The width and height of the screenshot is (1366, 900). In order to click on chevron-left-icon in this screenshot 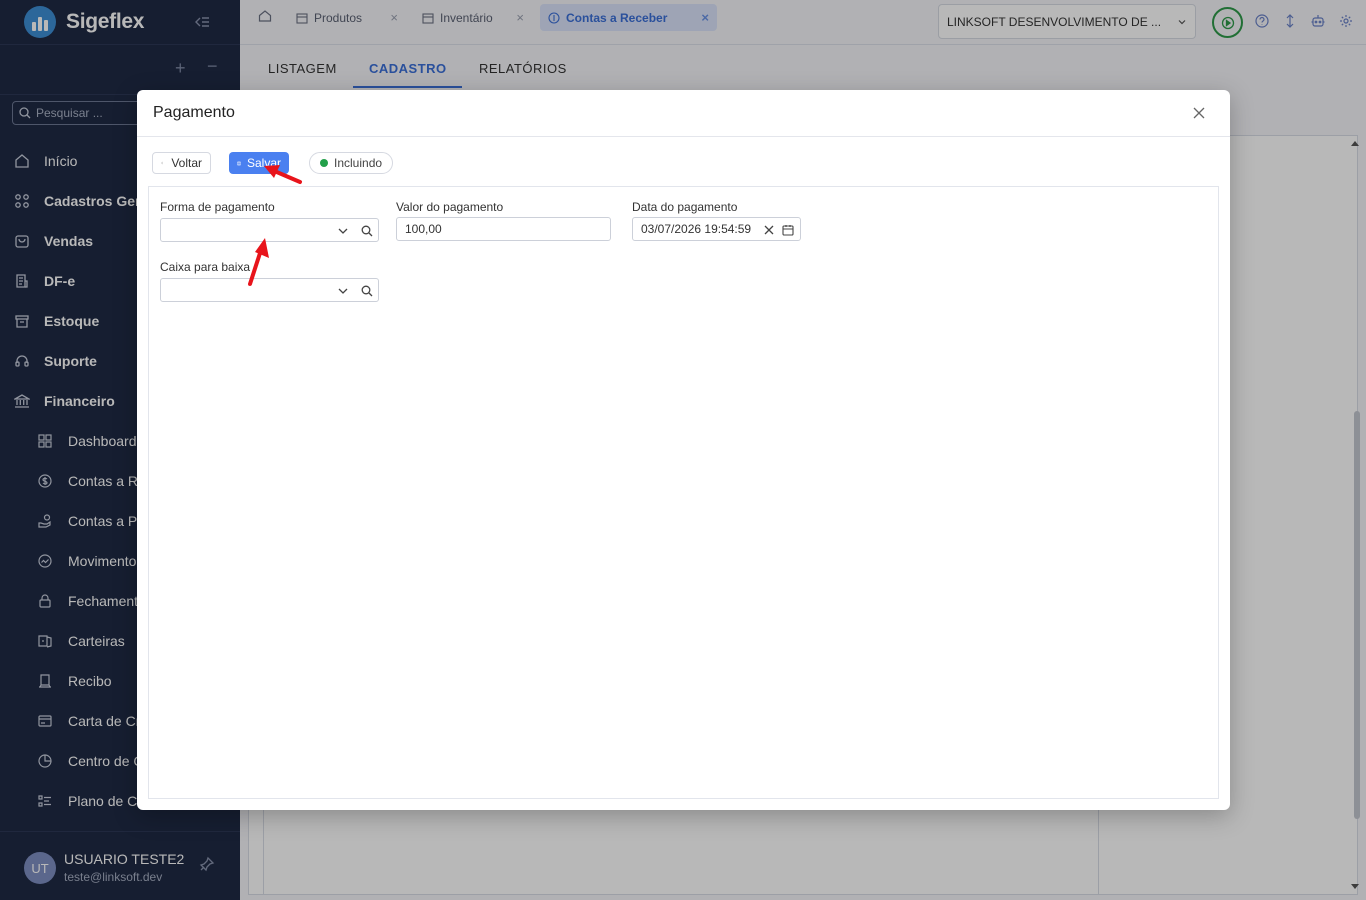, I will do `click(162, 163)`.